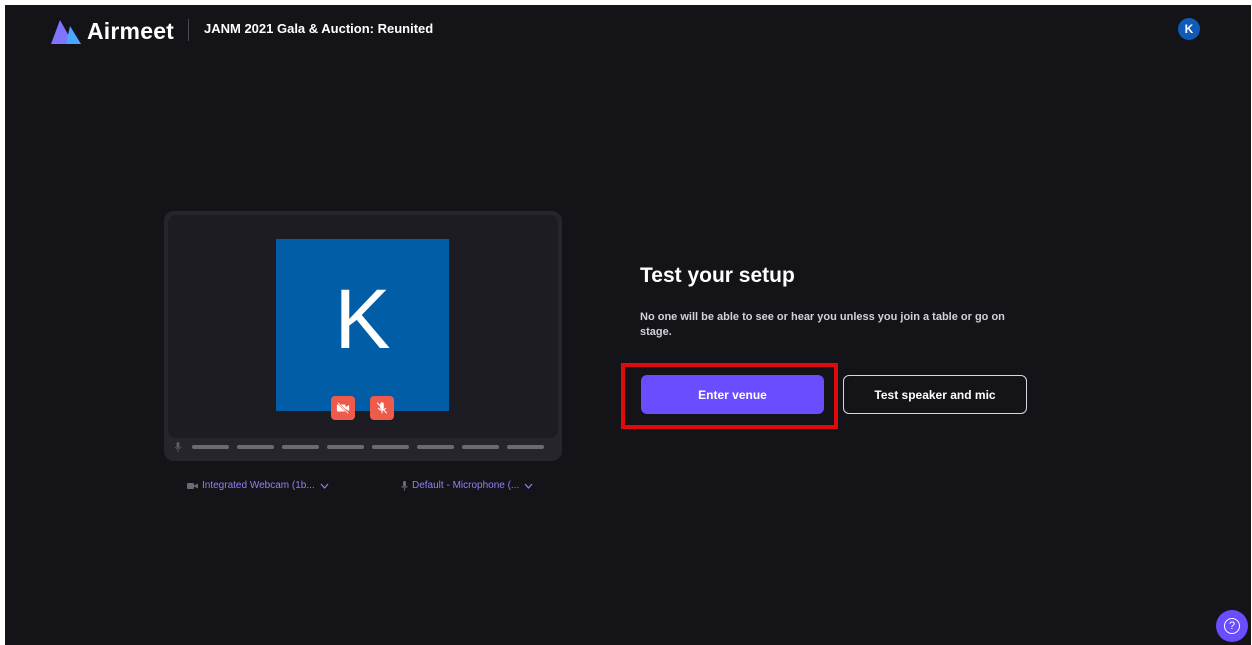 This screenshot has height=645, width=1252. I want to click on tile-initial: K, so click(362, 319).